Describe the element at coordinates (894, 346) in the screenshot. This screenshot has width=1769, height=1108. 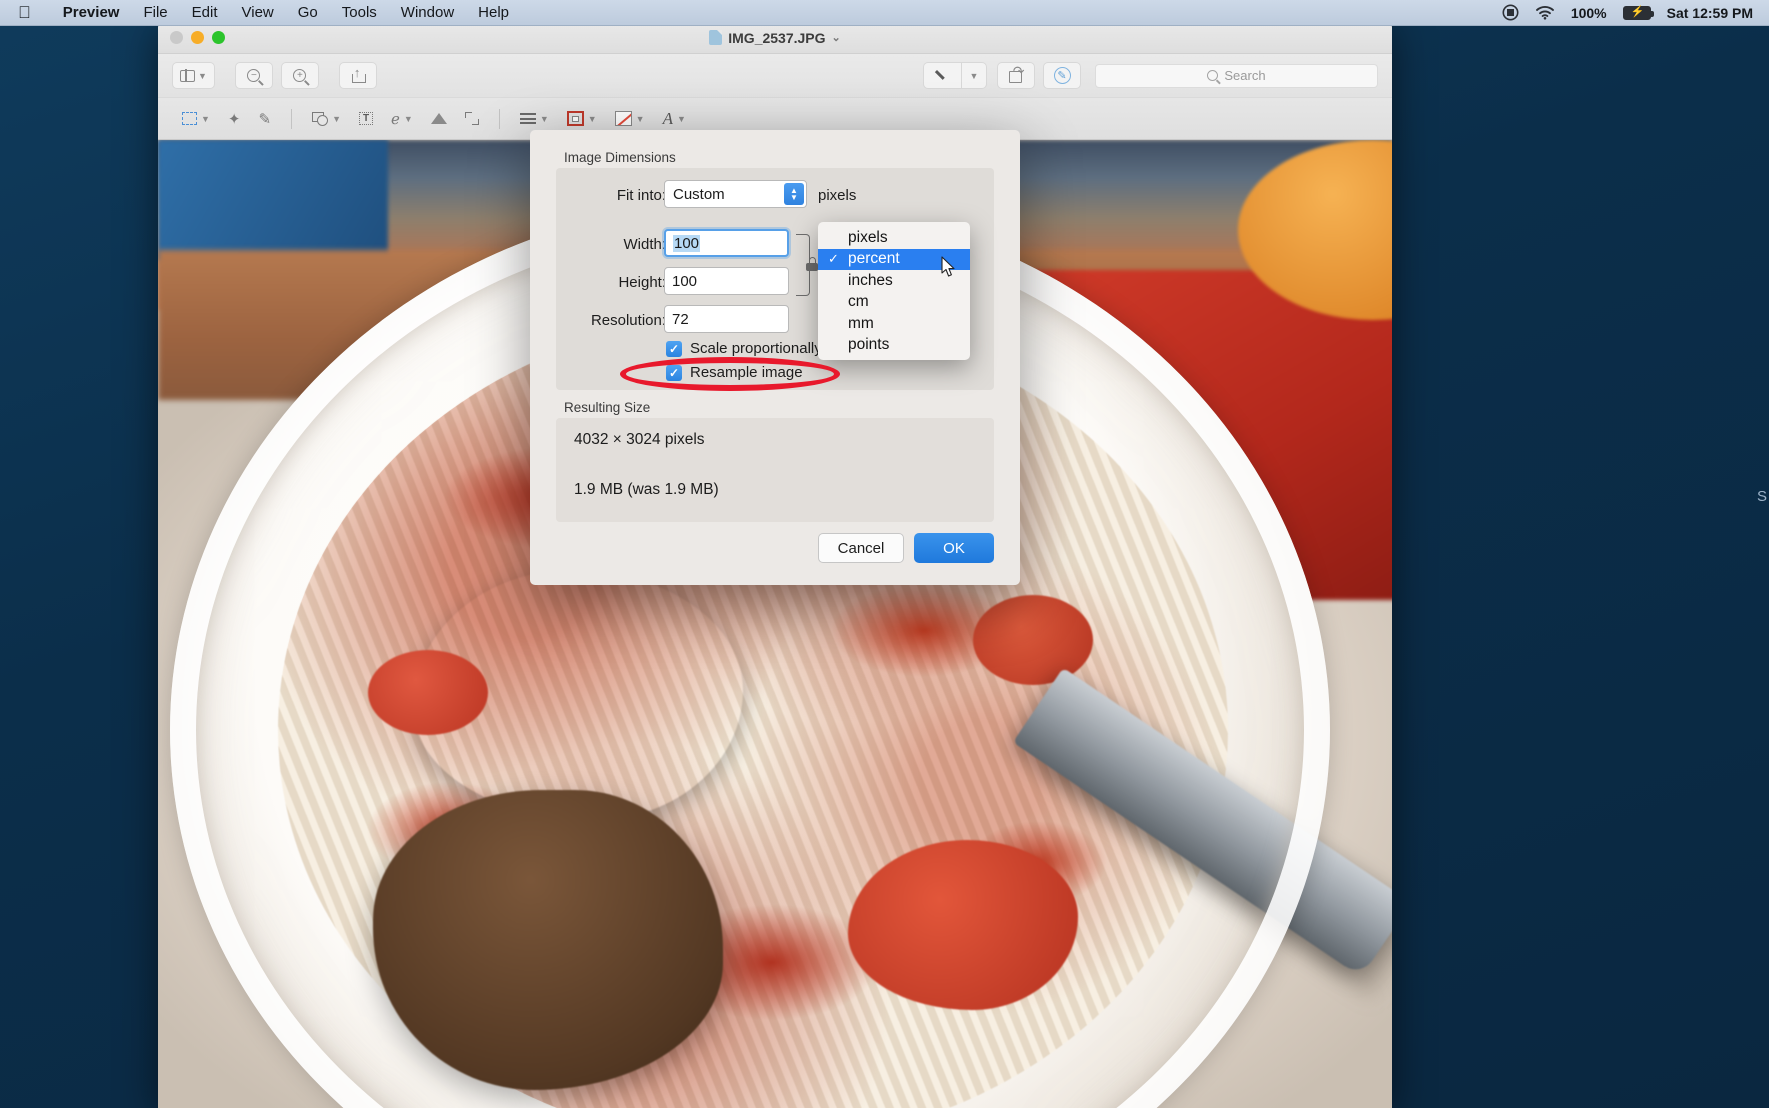
I see `dropdown-item-points: points` at that location.